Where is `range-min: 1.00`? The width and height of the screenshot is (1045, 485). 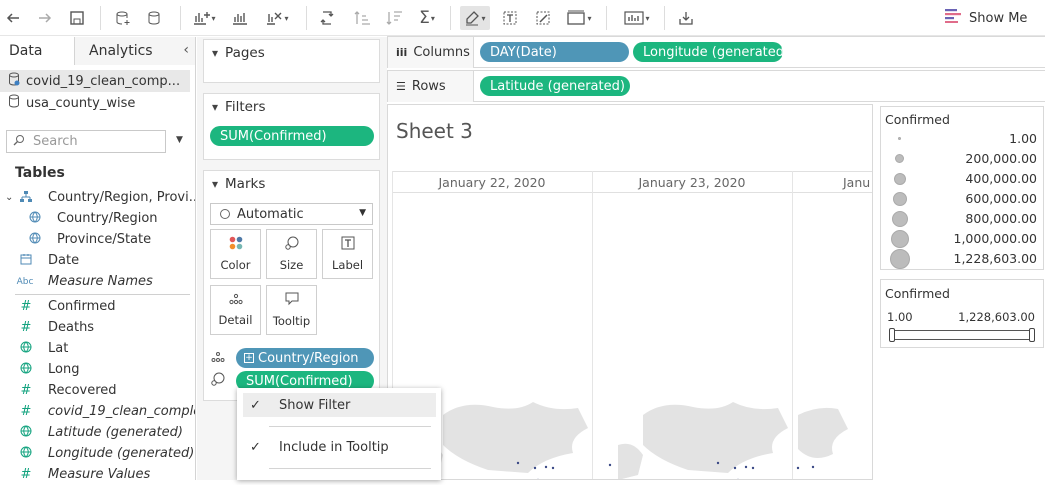 range-min: 1.00 is located at coordinates (900, 317).